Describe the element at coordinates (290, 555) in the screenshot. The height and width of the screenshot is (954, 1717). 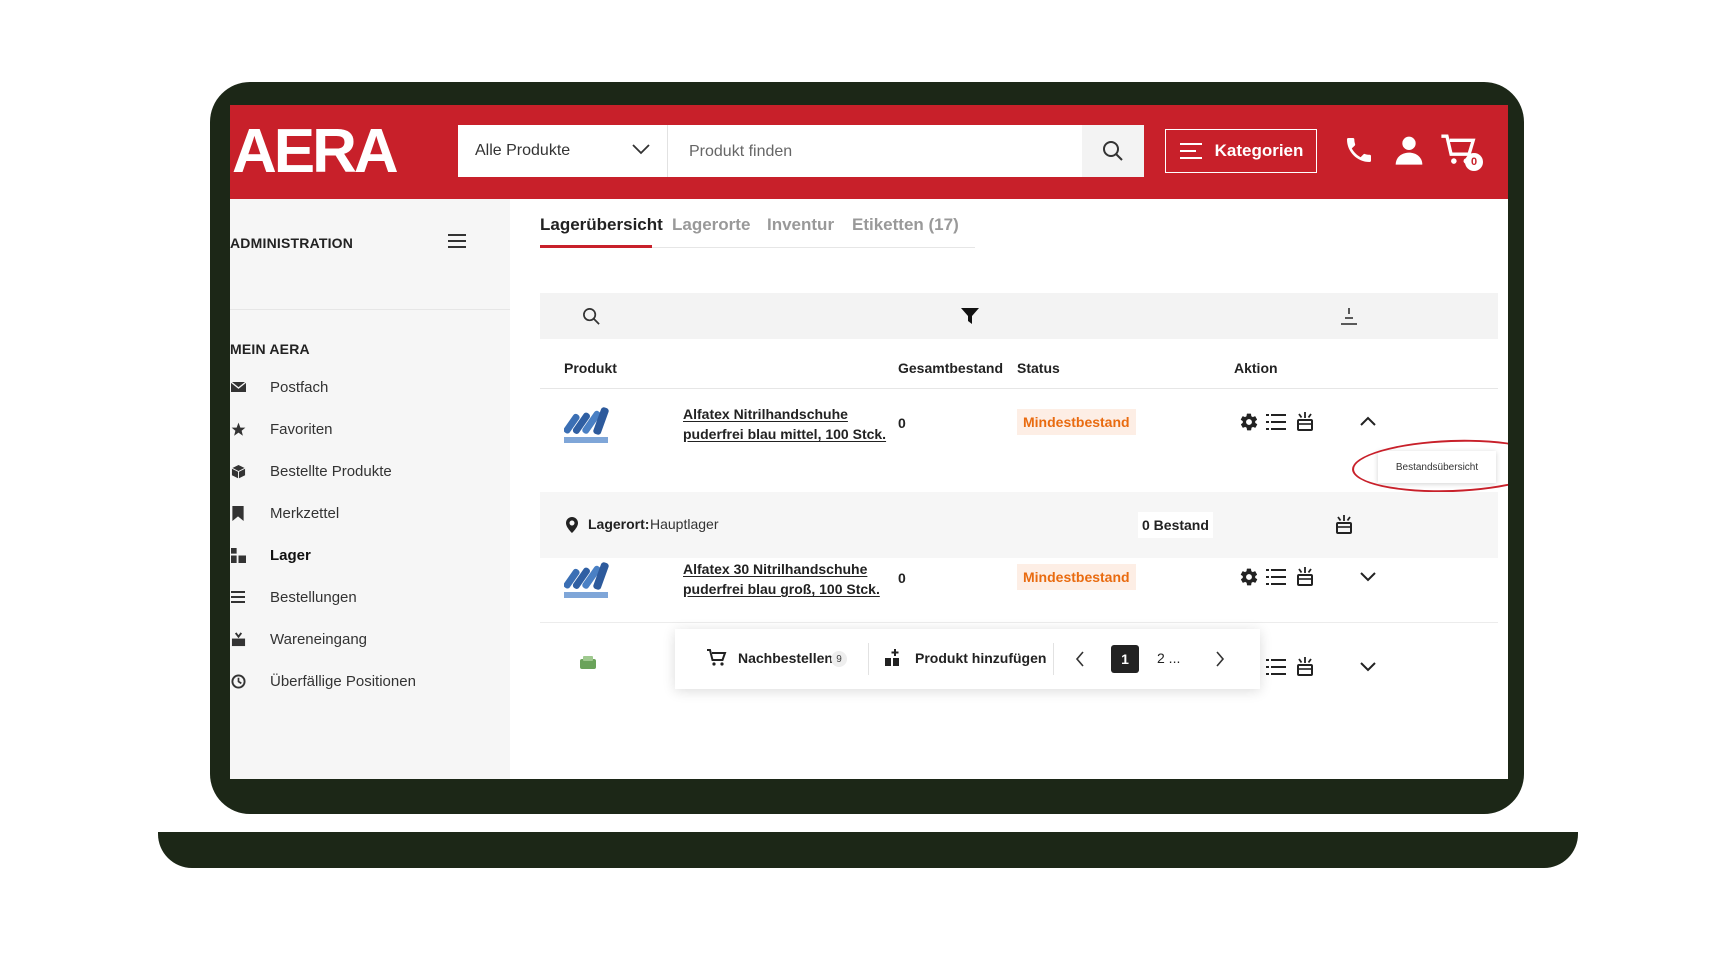
I see `sidebar-item-label: Lager` at that location.